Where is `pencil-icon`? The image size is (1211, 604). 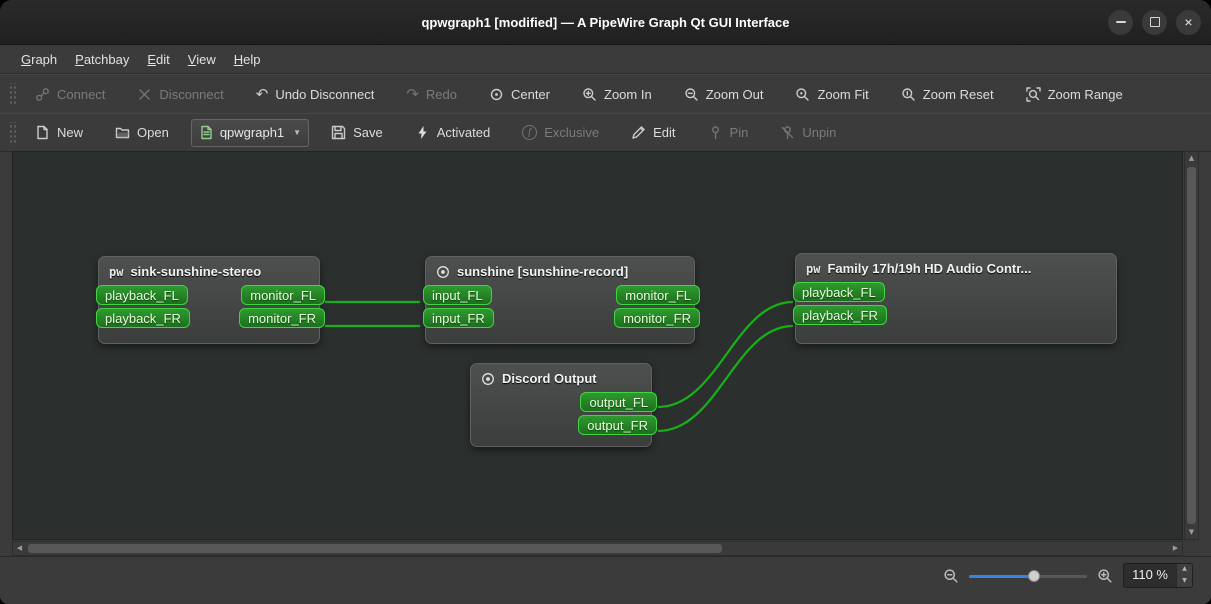 pencil-icon is located at coordinates (638, 132).